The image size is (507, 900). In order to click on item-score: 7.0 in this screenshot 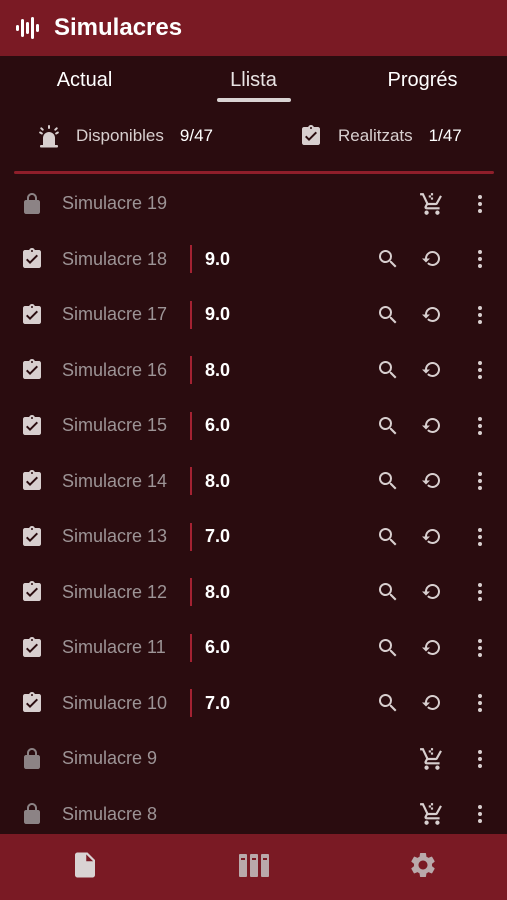, I will do `click(218, 702)`.